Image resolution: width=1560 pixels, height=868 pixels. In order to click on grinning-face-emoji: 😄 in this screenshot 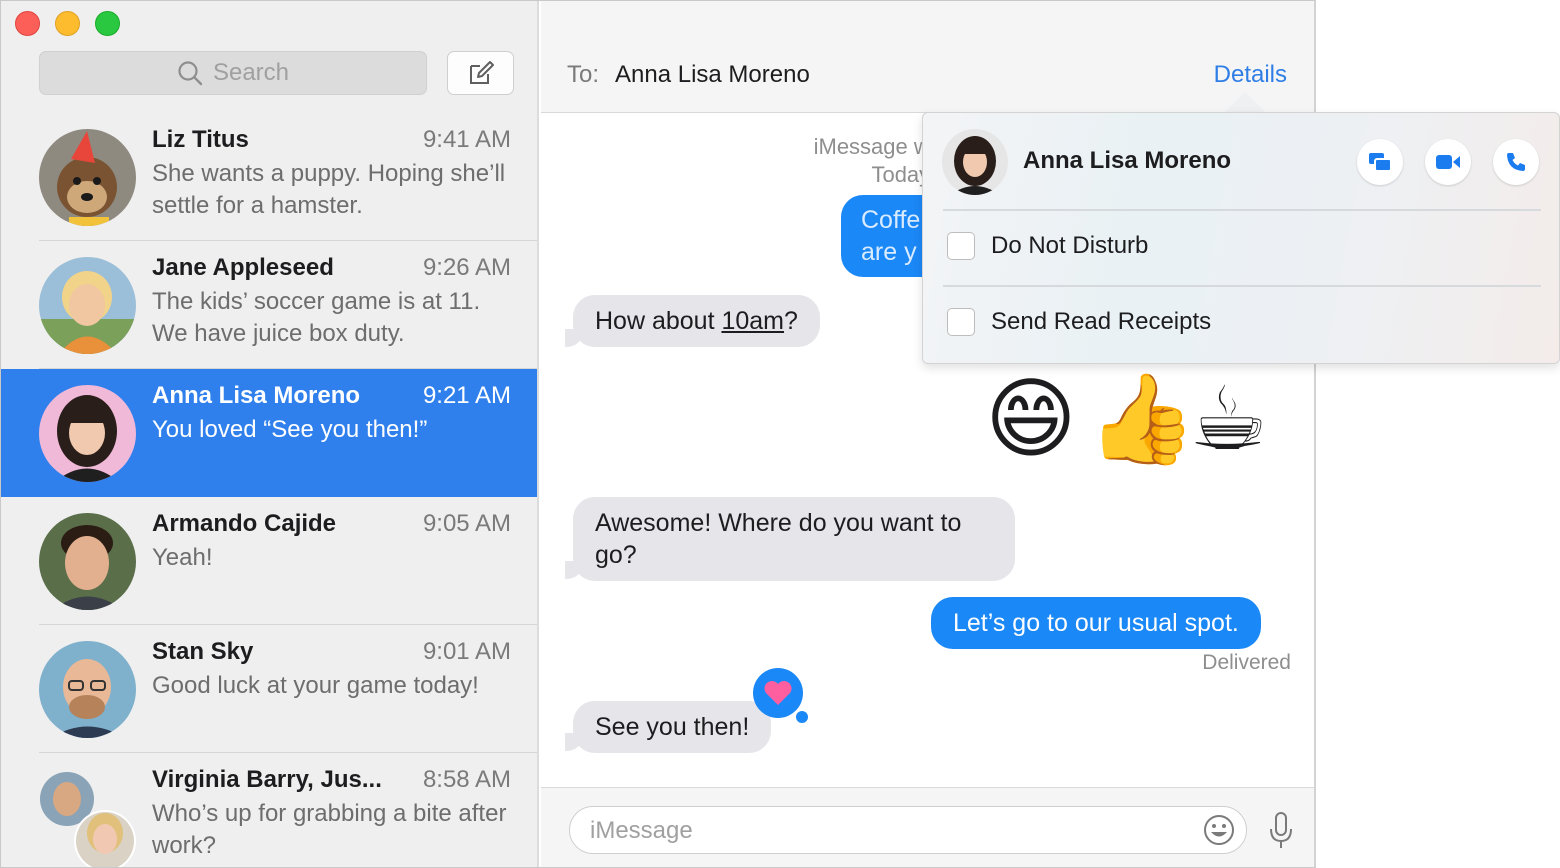, I will do `click(1031, 419)`.